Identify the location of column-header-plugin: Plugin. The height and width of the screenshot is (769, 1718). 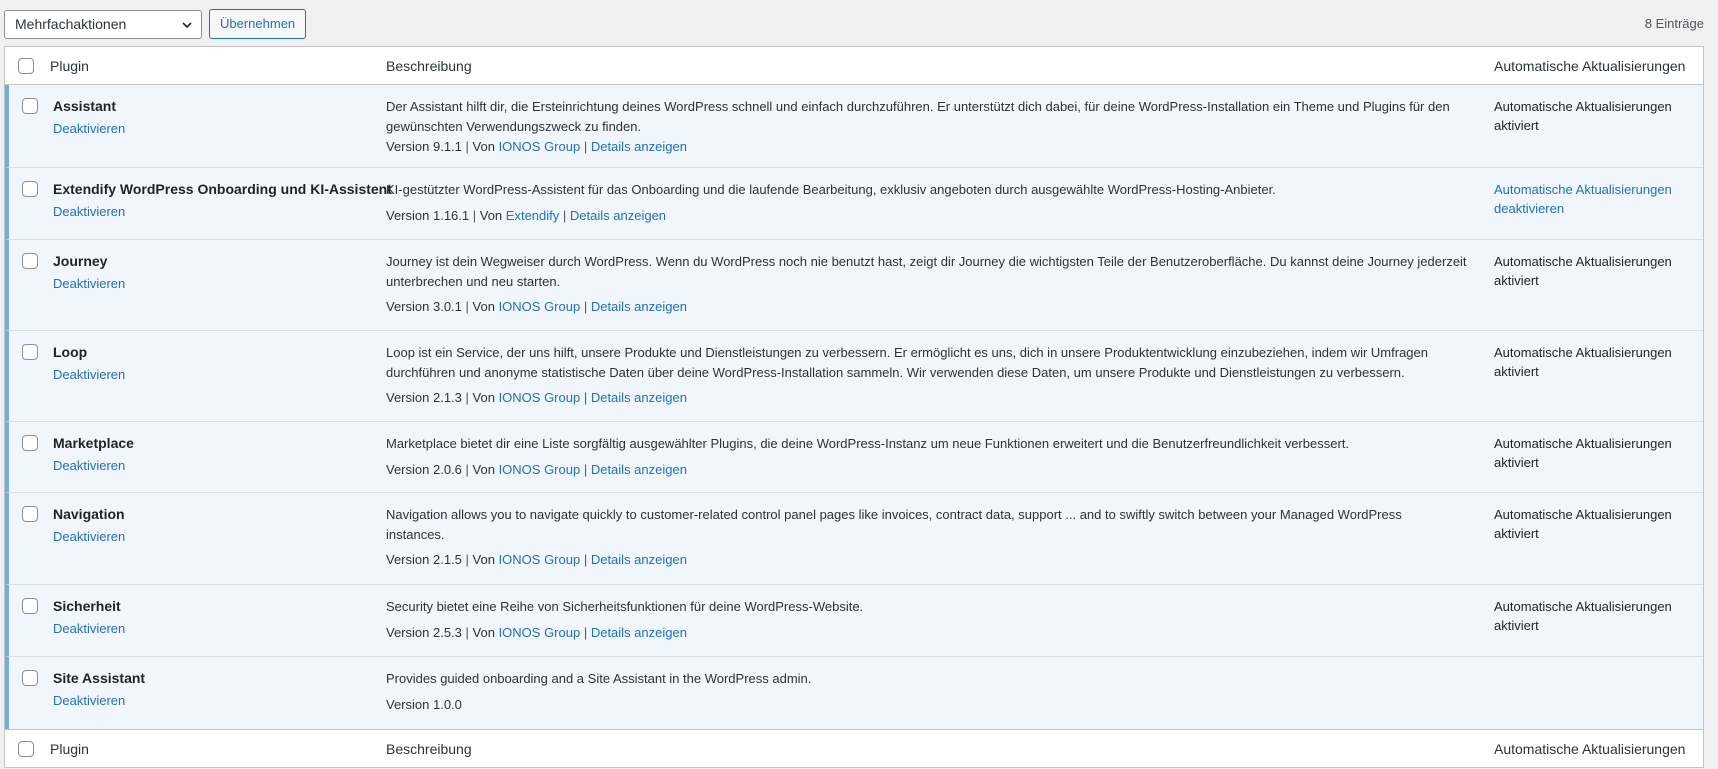
(69, 66).